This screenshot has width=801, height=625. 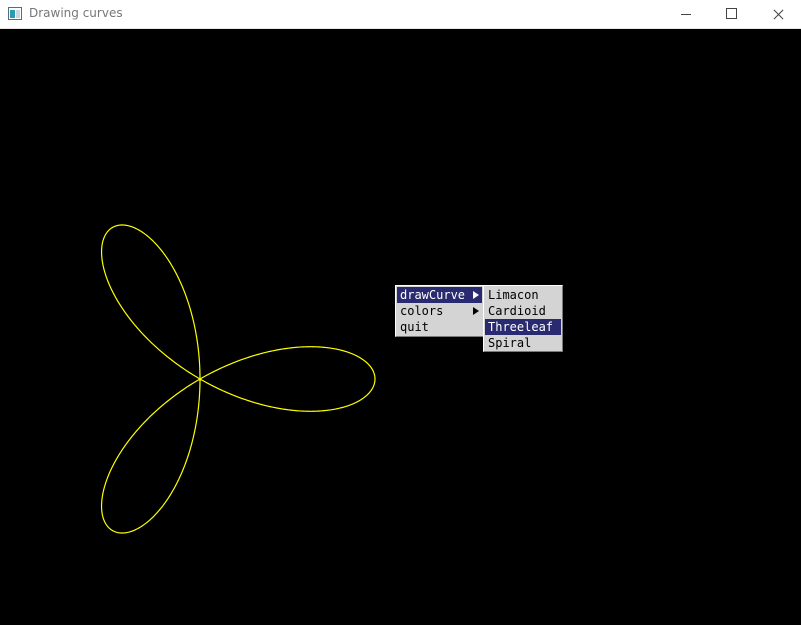 I want to click on submenu-item-threeleaf: Threeleaf, so click(x=523, y=327).